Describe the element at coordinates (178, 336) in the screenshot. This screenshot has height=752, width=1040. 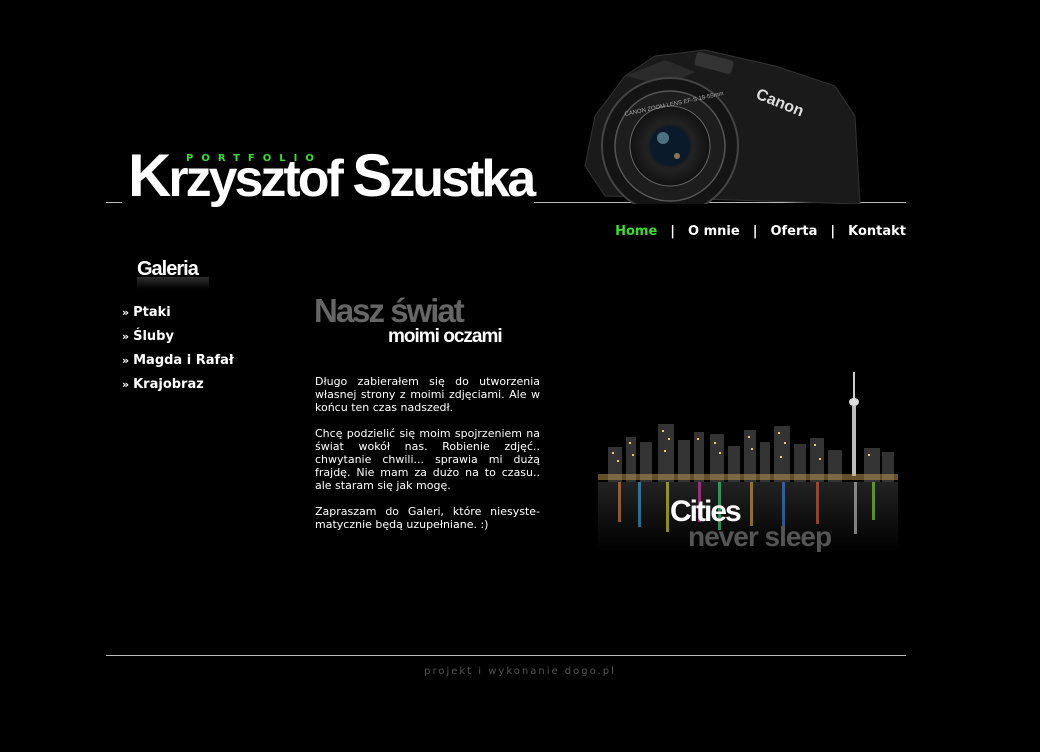
I see `gallery-item-sluby: » Śluby` at that location.